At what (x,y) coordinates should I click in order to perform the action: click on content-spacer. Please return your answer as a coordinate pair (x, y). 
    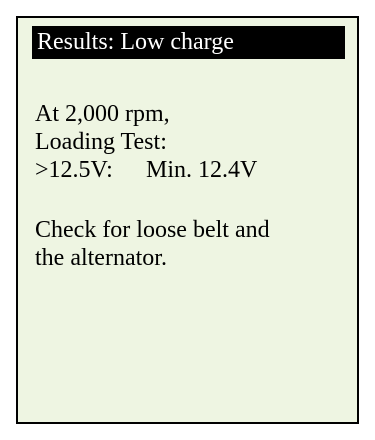
    Looking at the image, I should click on (191, 200).